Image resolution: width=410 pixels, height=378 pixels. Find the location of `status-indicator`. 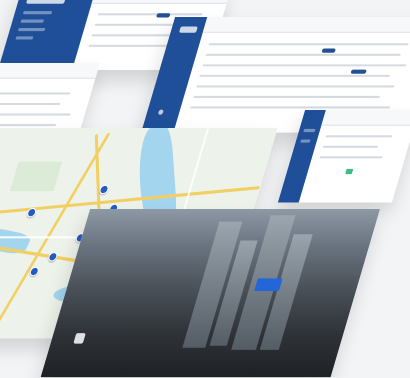

status-indicator is located at coordinates (349, 171).